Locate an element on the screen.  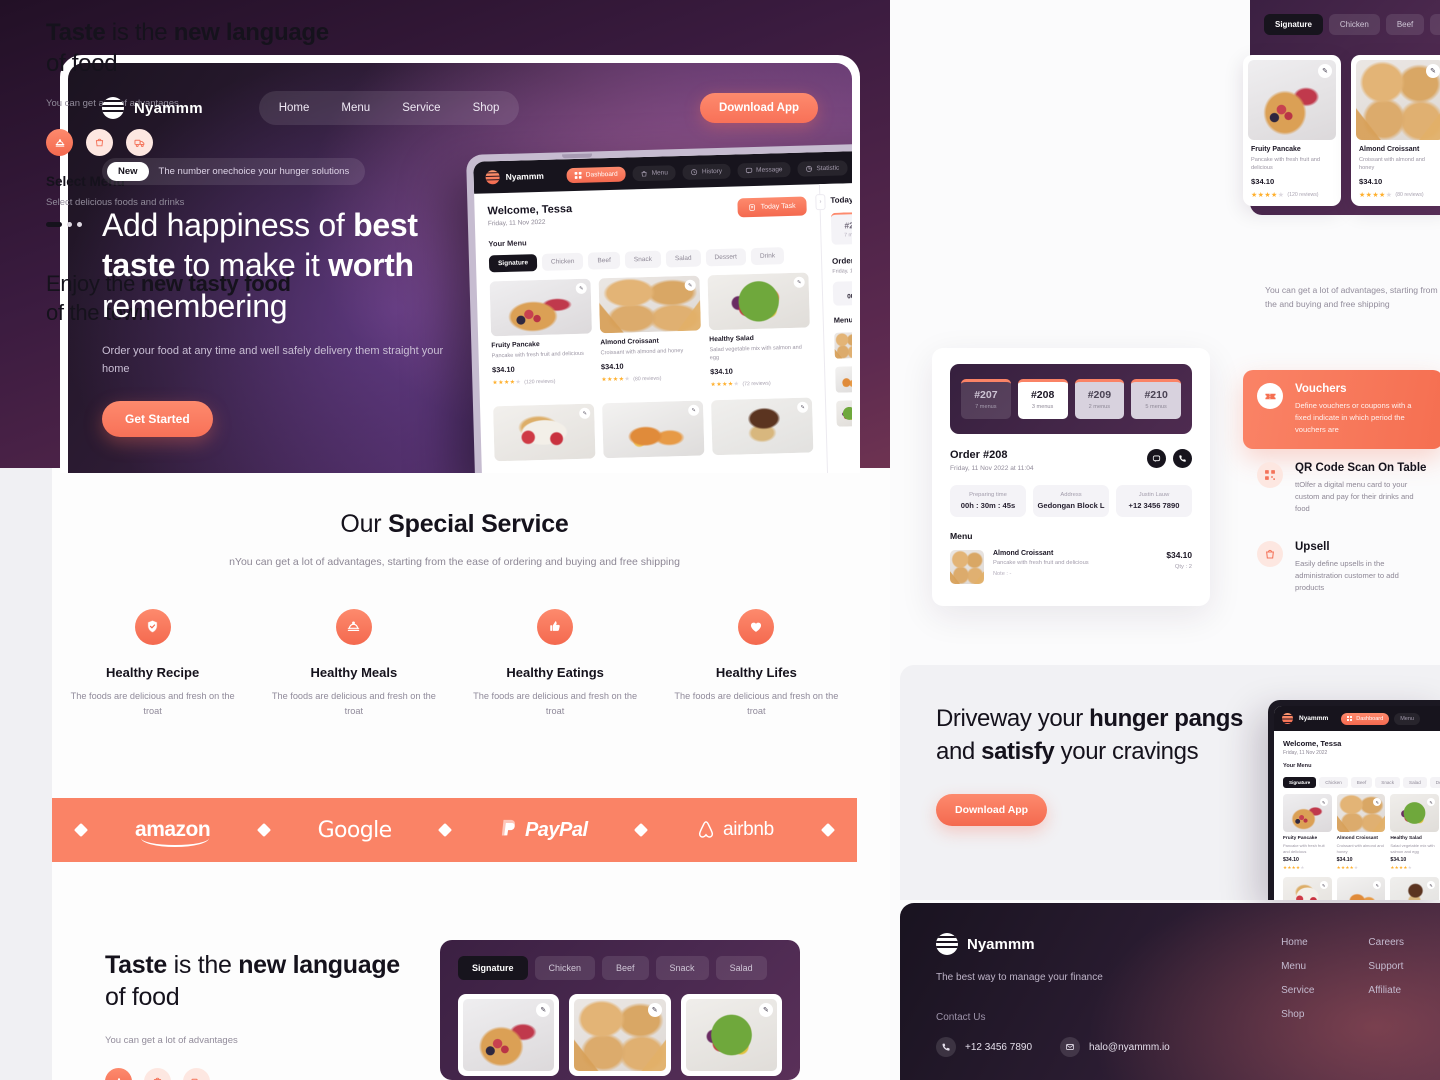
dashboard-tab-history: History is located at coordinates (706, 171).